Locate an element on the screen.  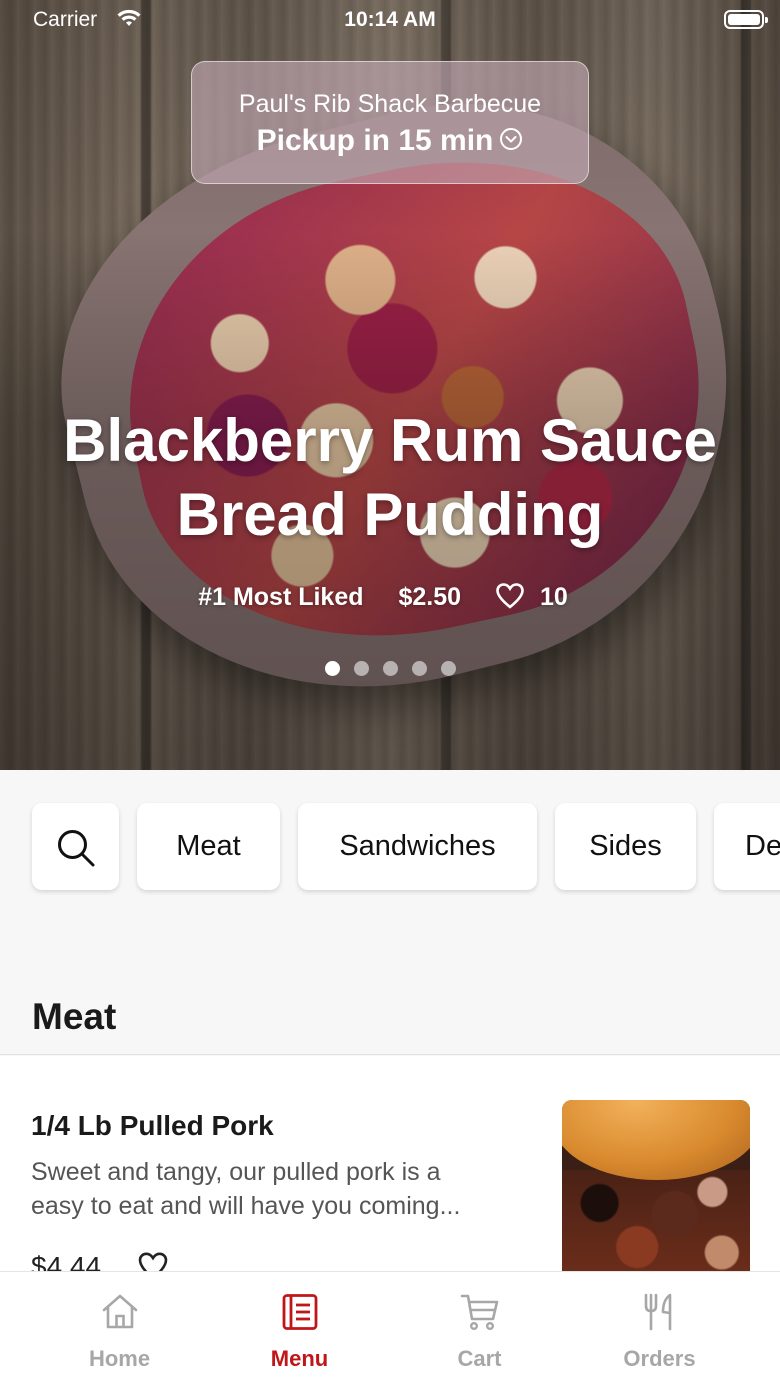
tab-home: Home is located at coordinates (119, 1329).